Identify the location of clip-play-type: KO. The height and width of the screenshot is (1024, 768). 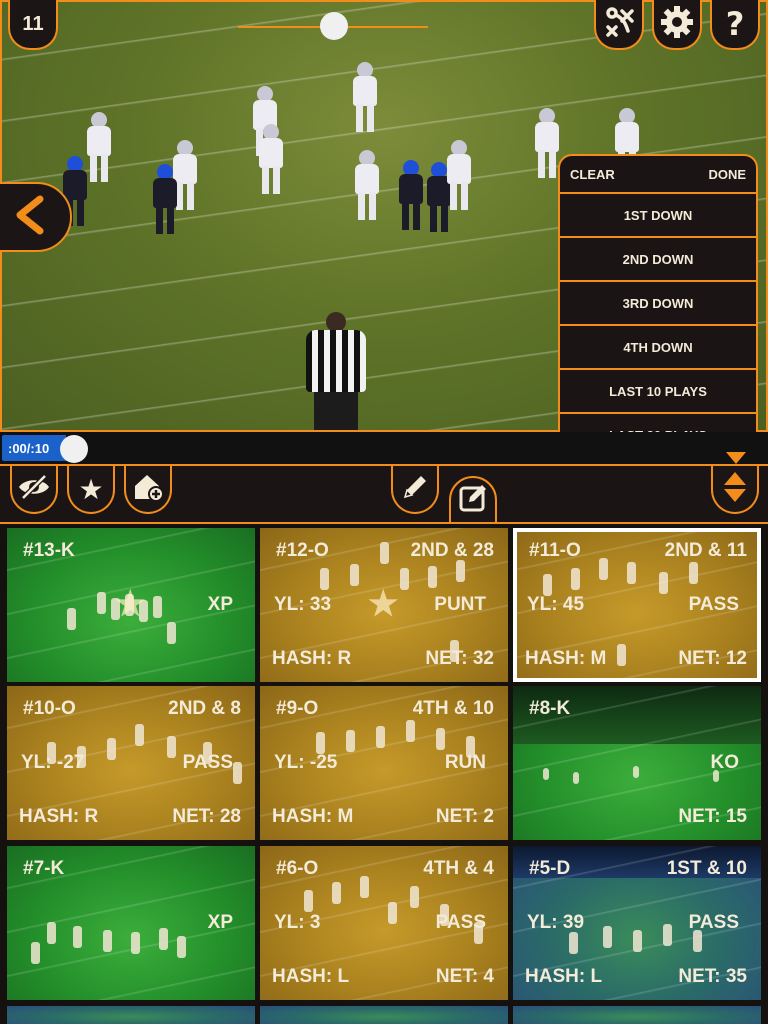
(725, 762).